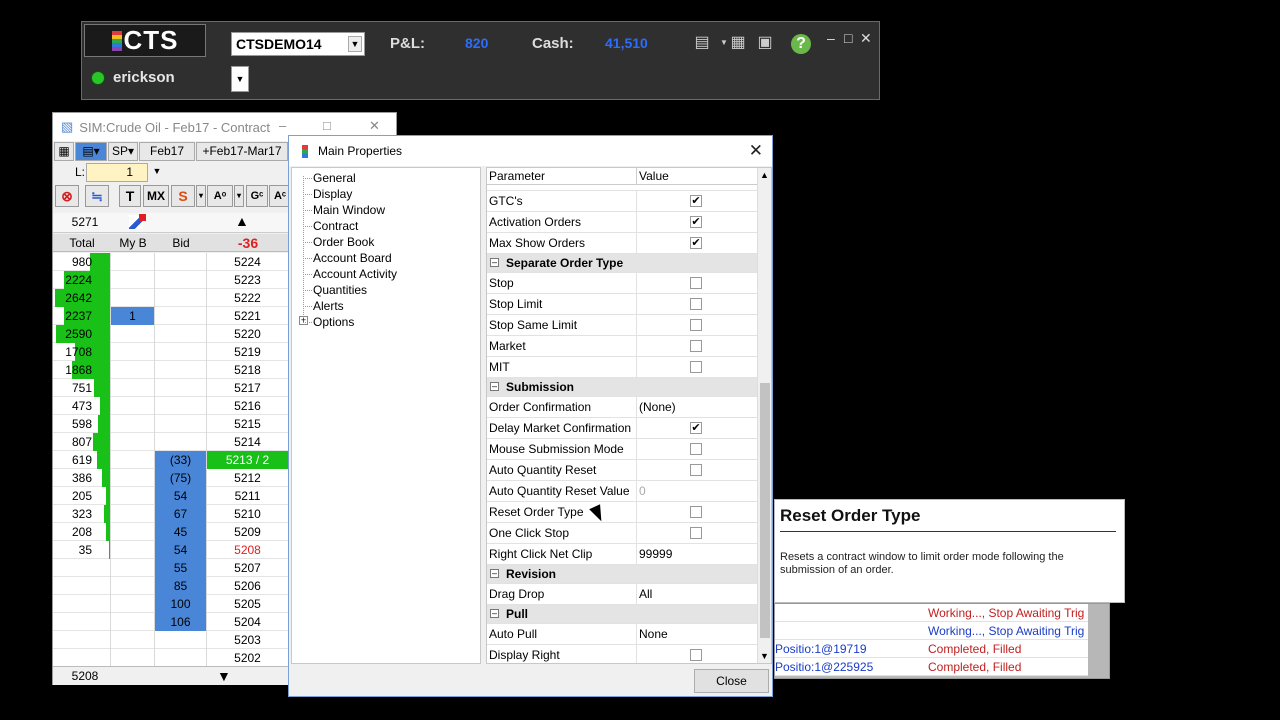 The height and width of the screenshot is (720, 1280). I want to click on ladder-row: 208 45 5209, so click(171, 532).